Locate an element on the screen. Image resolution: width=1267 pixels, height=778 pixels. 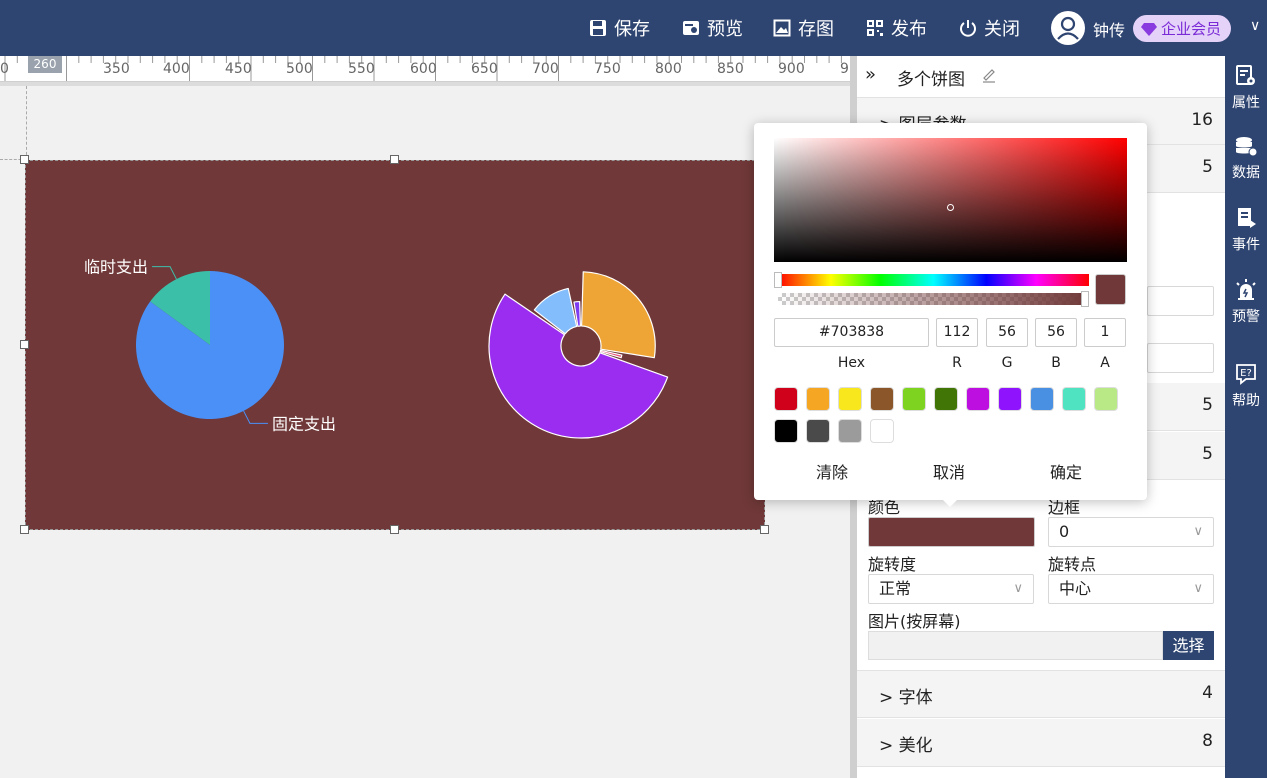
publish-label: 发布 is located at coordinates (909, 29).